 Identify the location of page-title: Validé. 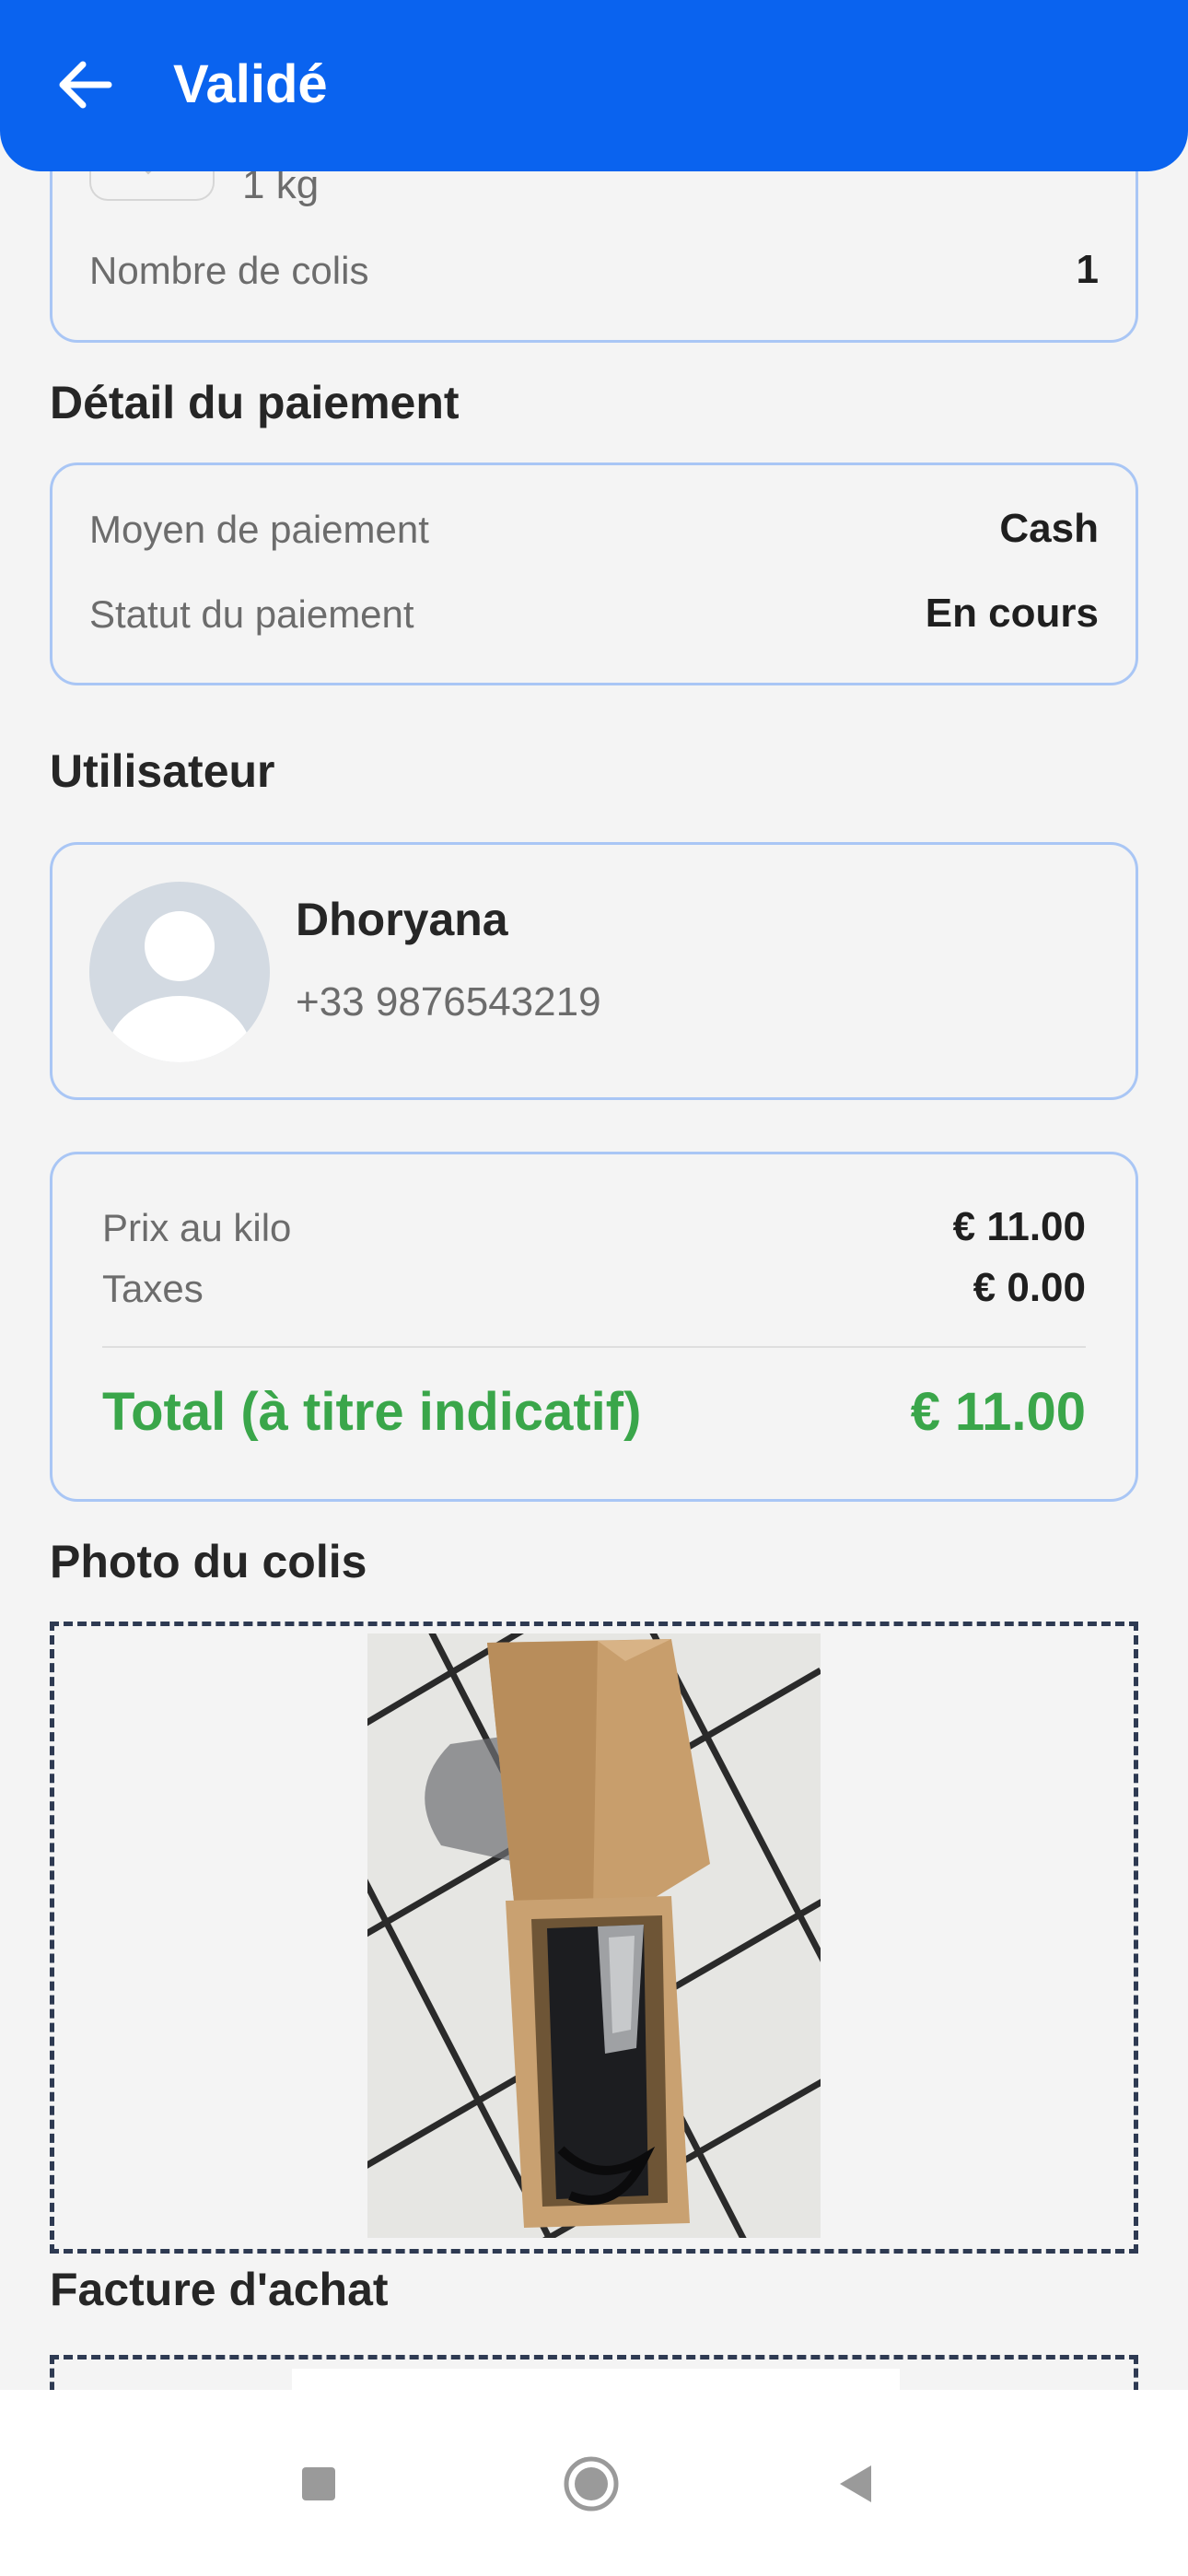
(250, 84).